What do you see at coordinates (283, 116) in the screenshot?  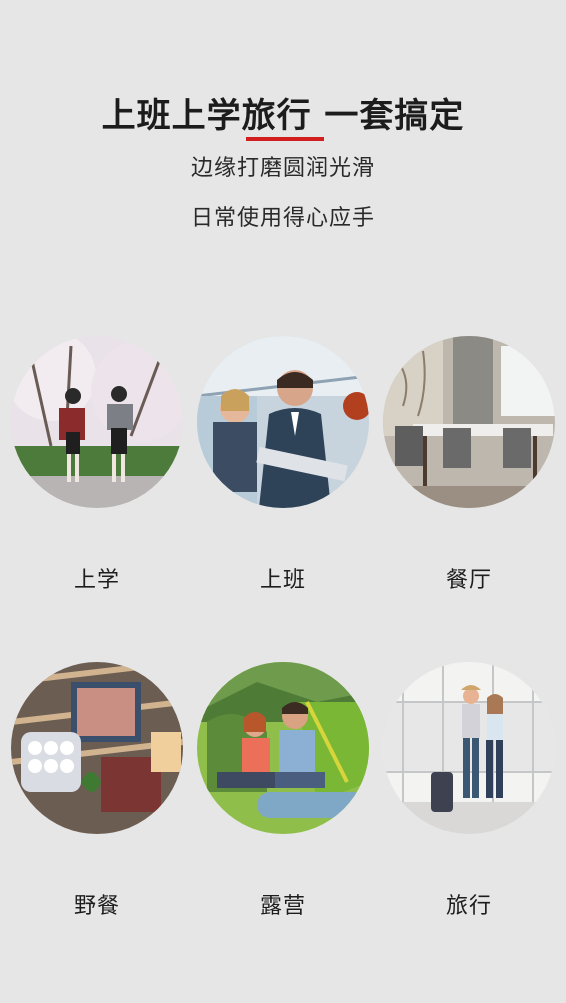 I see `page-title: 上班上学旅行 一套搞定` at bounding box center [283, 116].